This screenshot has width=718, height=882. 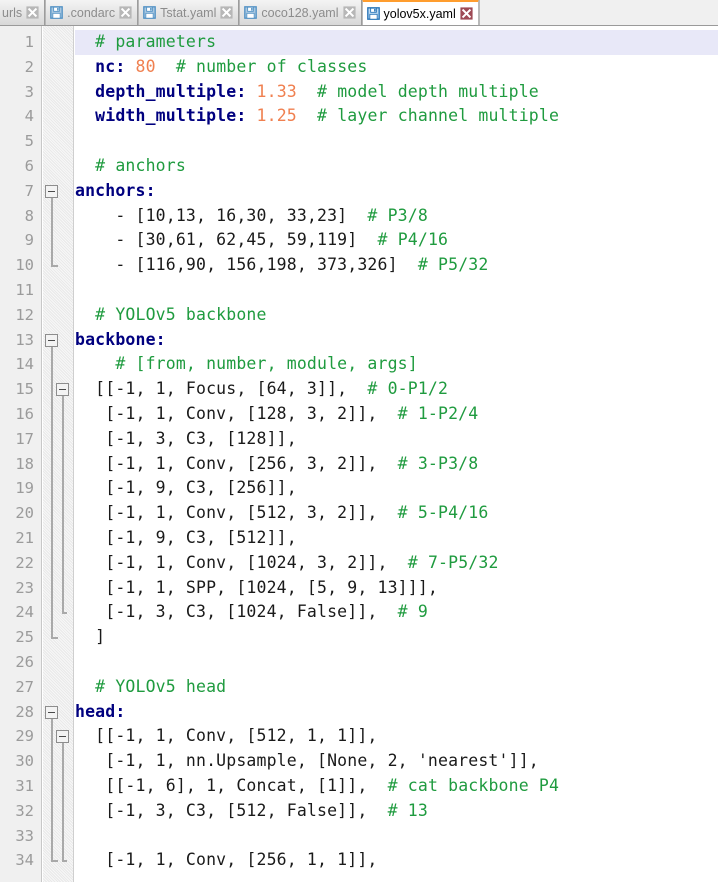 I want to click on line-number: 33, so click(x=24, y=835).